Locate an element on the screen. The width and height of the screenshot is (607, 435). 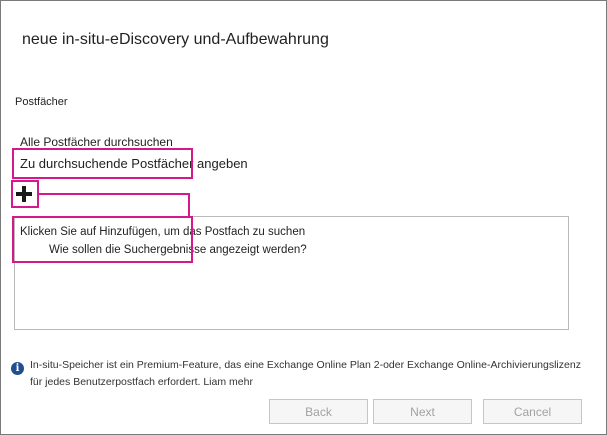
cancel-button: Cancel is located at coordinates (532, 411).